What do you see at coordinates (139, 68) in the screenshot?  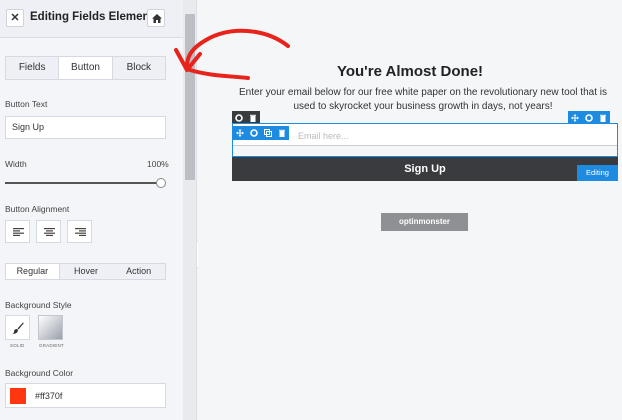 I see `tab-block: Block` at bounding box center [139, 68].